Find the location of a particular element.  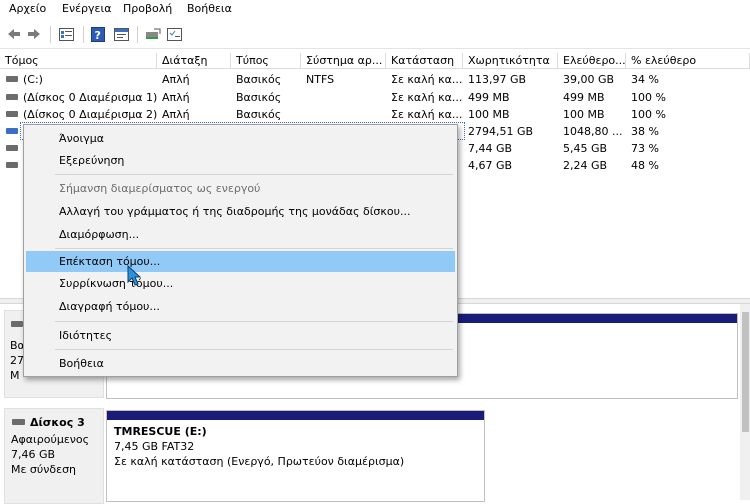

capacity-cell: 499 MB is located at coordinates (489, 97).